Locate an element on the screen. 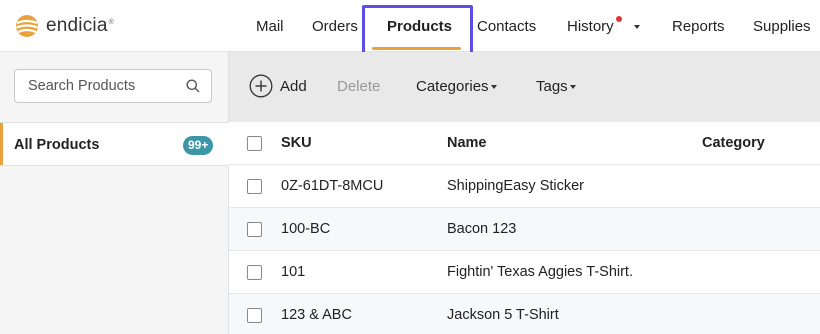  nav-history: History is located at coordinates (590, 26).